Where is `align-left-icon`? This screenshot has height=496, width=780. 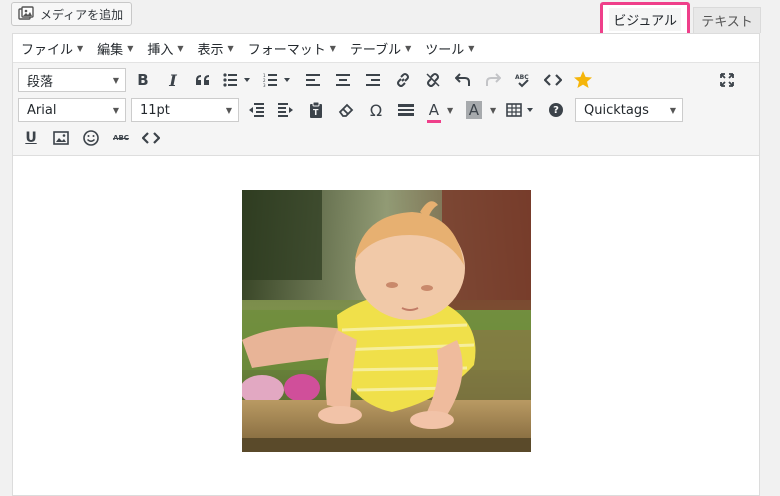
align-left-icon is located at coordinates (313, 80).